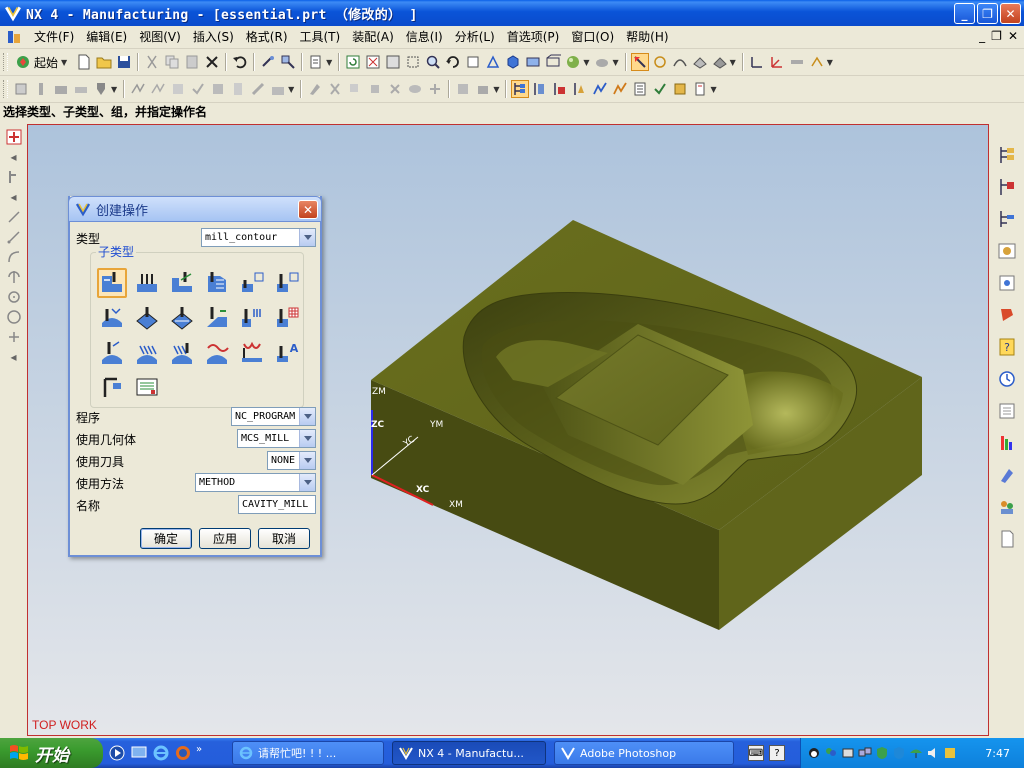  What do you see at coordinates (291, 460) in the screenshot?
I see `tool-select: NONE` at bounding box center [291, 460].